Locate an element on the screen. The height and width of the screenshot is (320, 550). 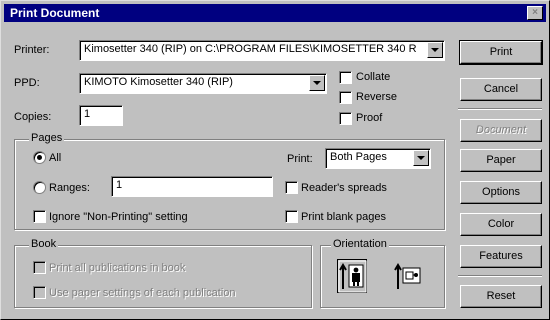
book-group-label: Book is located at coordinates (44, 244).